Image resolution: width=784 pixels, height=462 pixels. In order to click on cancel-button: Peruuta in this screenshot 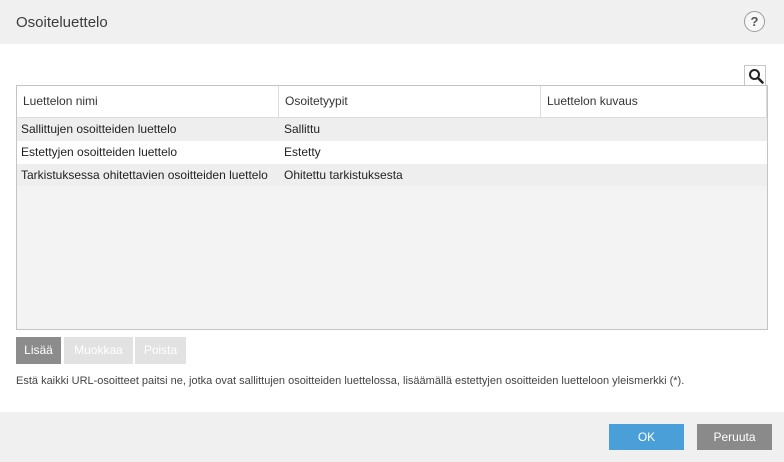, I will do `click(734, 437)`.